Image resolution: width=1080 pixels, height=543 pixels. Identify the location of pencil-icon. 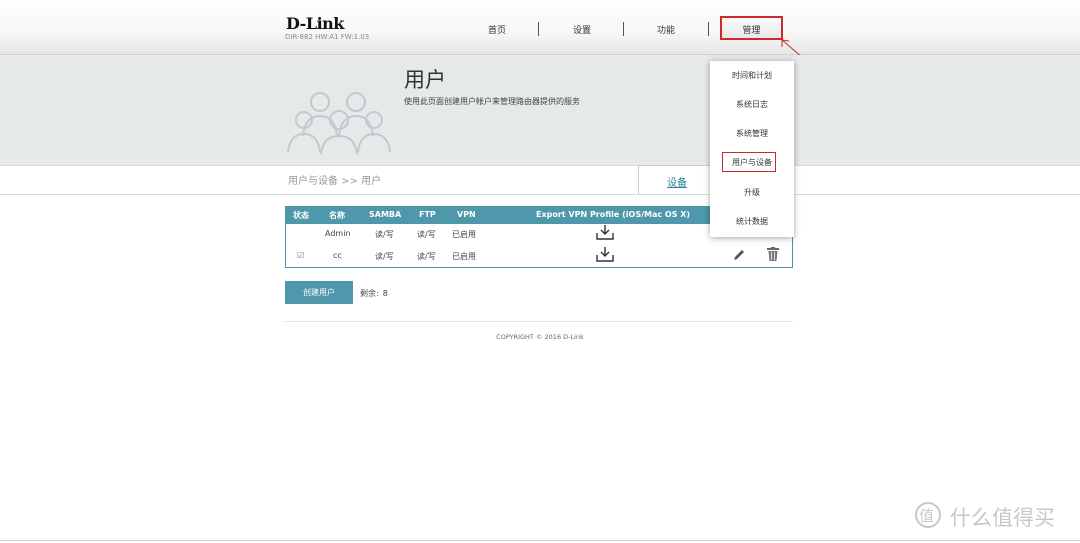
(739, 255).